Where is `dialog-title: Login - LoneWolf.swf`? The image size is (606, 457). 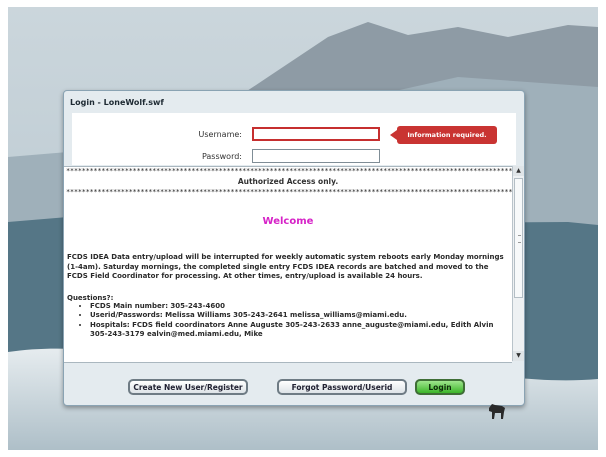
dialog-title: Login - LoneWolf.swf is located at coordinates (117, 102).